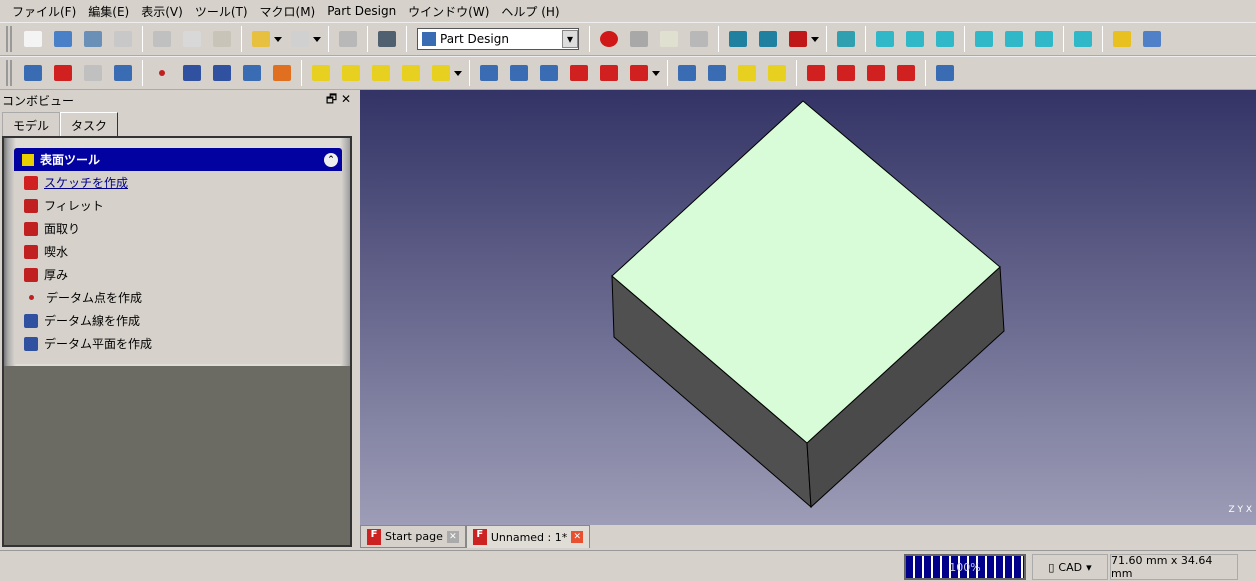 The height and width of the screenshot is (581, 1256). What do you see at coordinates (63, 73) in the screenshot?
I see `create-sketch-icon` at bounding box center [63, 73].